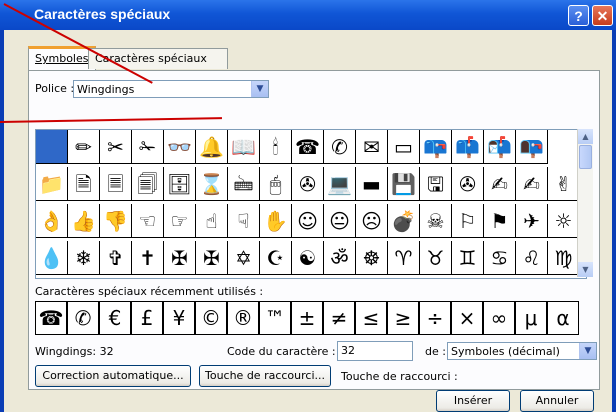  What do you see at coordinates (275, 318) in the screenshot?
I see `recent-symbol-cell: ™` at bounding box center [275, 318].